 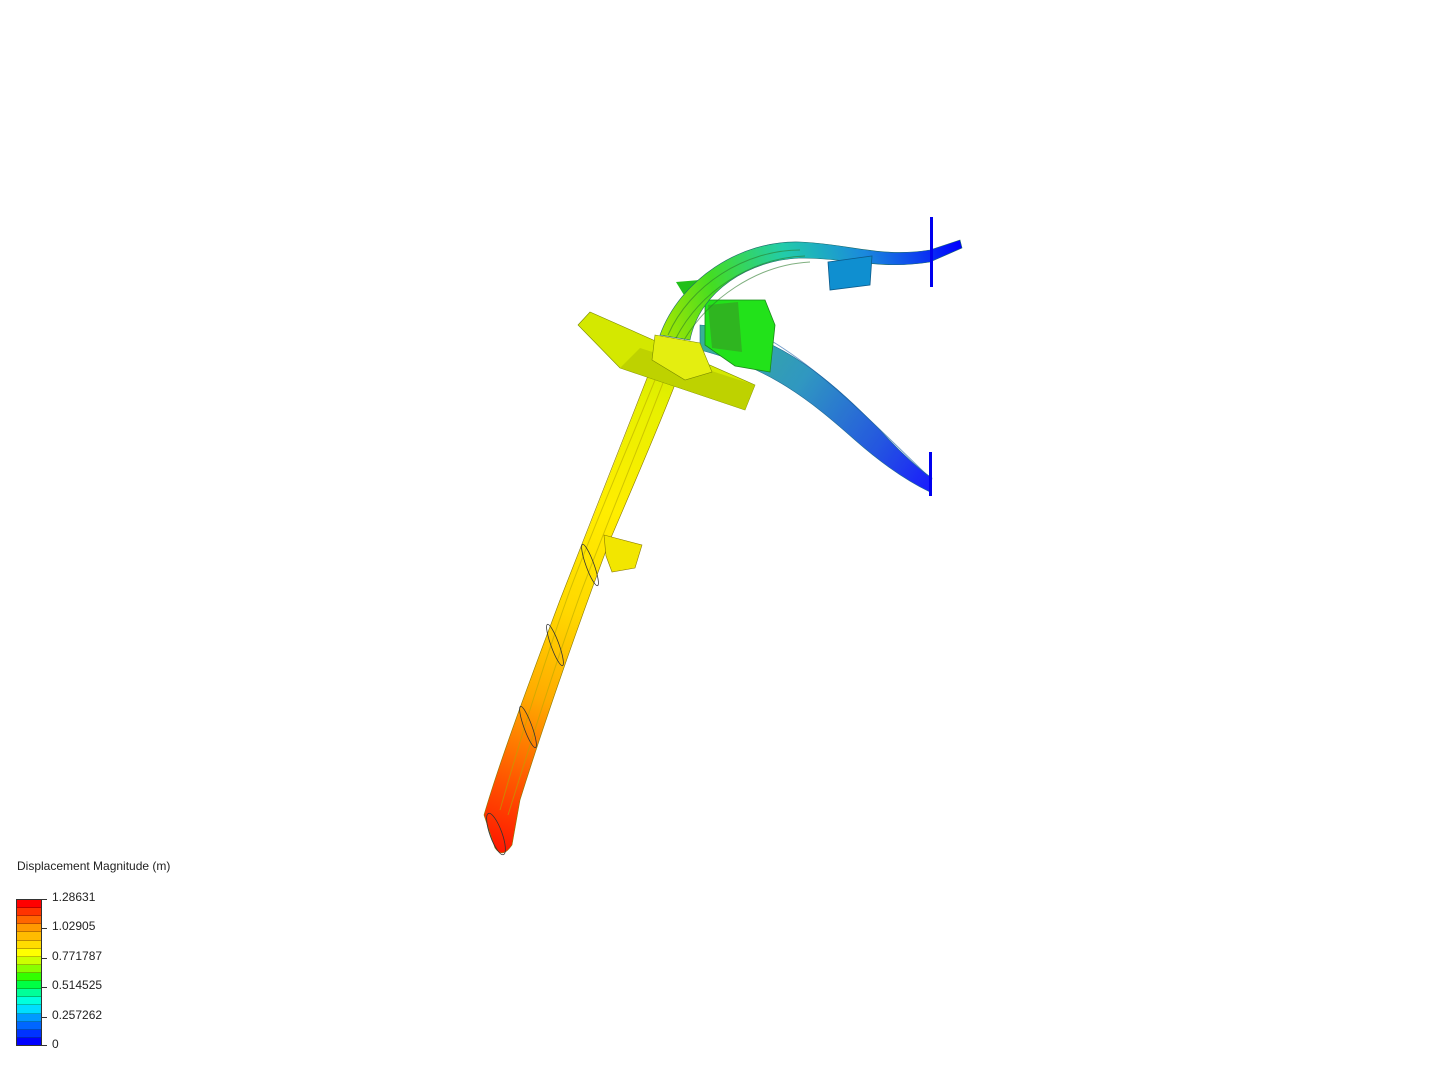 I want to click on upper-clip, so click(x=850, y=273).